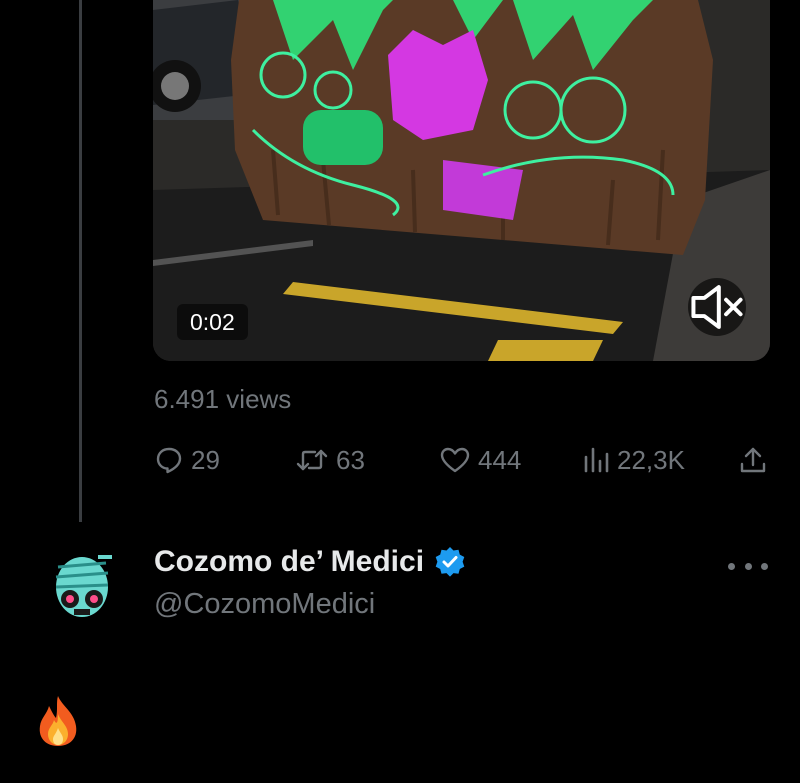 Image resolution: width=800 pixels, height=783 pixels. Describe the element at coordinates (455, 460) in the screenshot. I see `heart-icon` at that location.